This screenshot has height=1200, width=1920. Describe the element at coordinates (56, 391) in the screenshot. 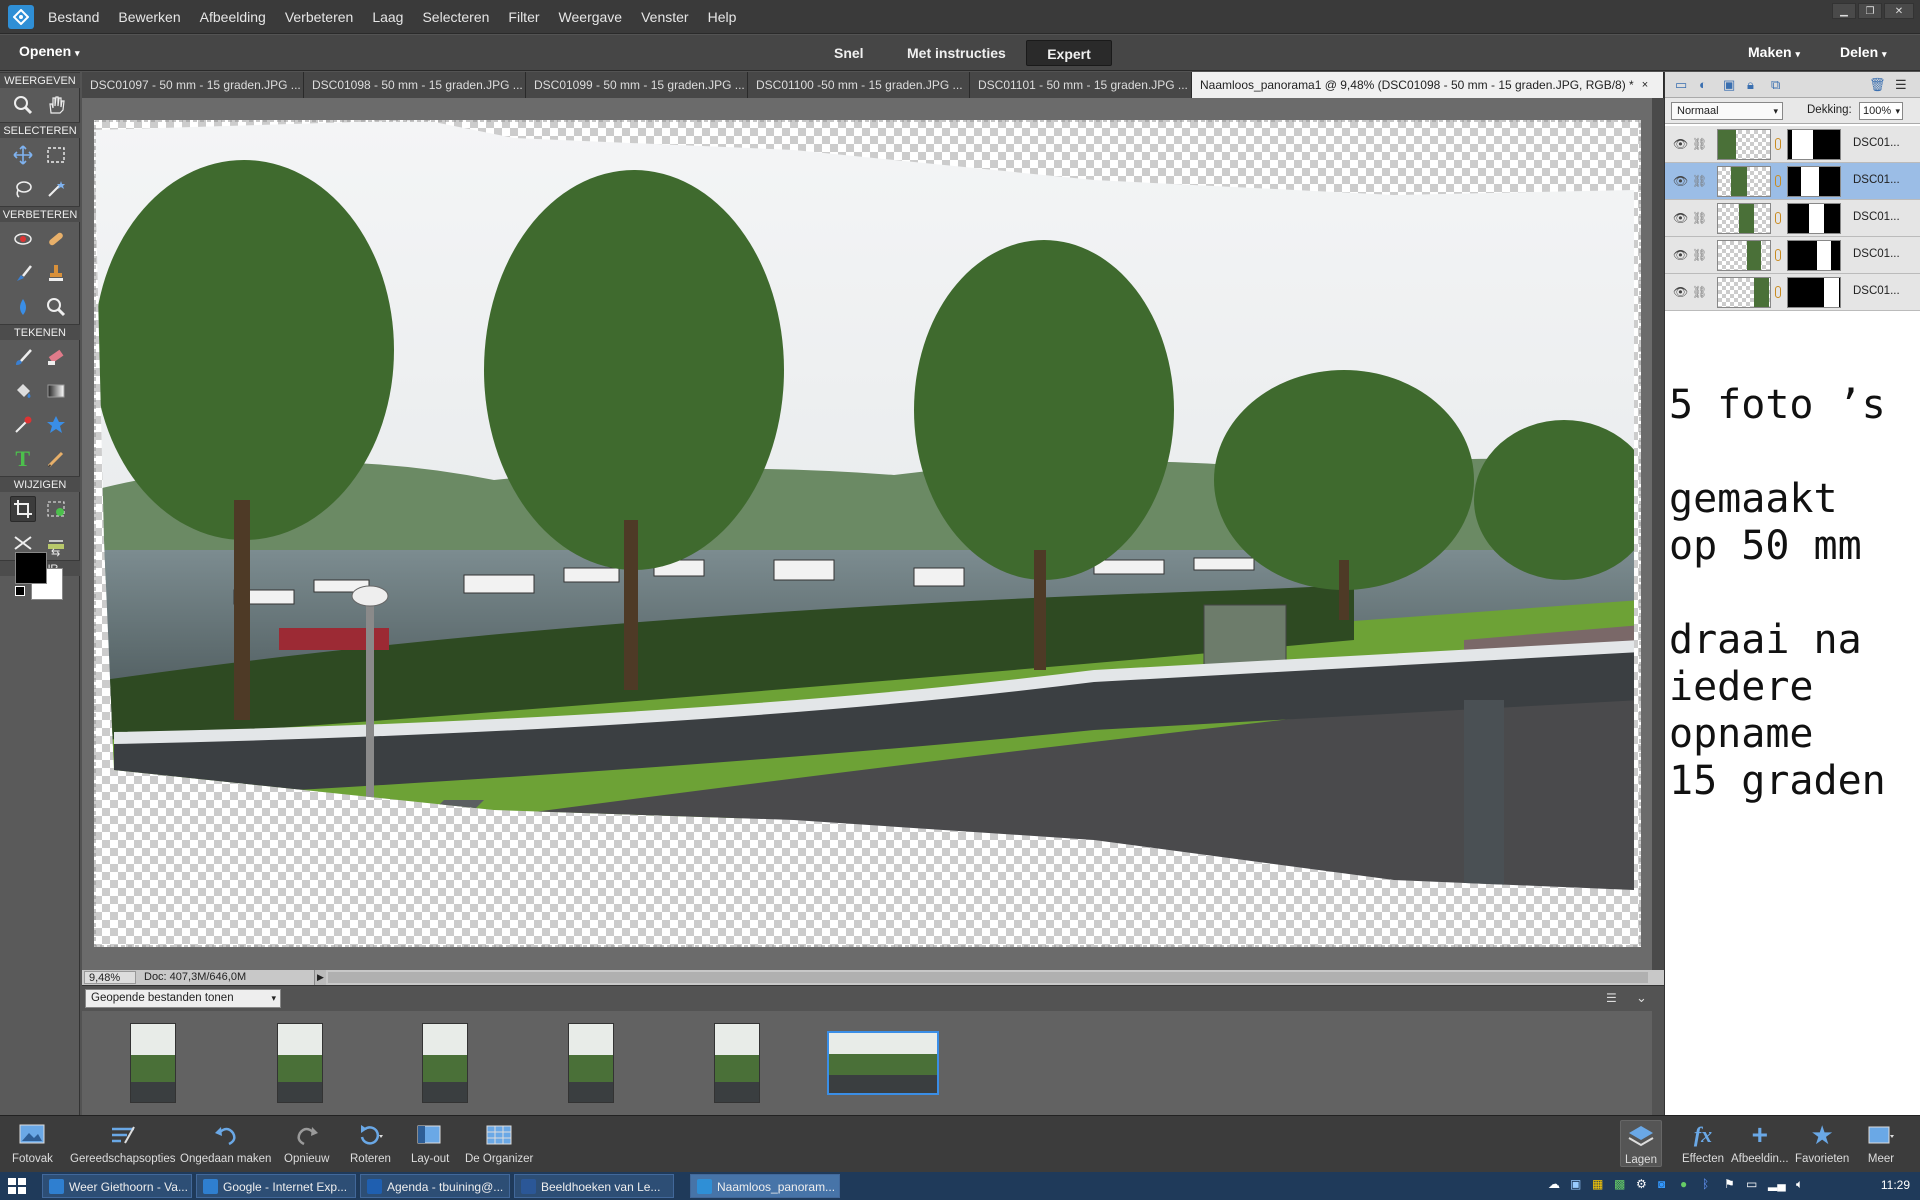

I see `gradient-tool-icon` at that location.